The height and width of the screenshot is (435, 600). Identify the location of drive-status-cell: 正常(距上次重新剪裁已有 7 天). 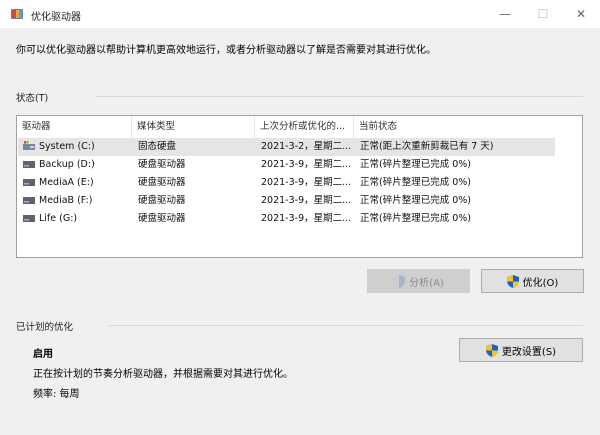
(427, 146).